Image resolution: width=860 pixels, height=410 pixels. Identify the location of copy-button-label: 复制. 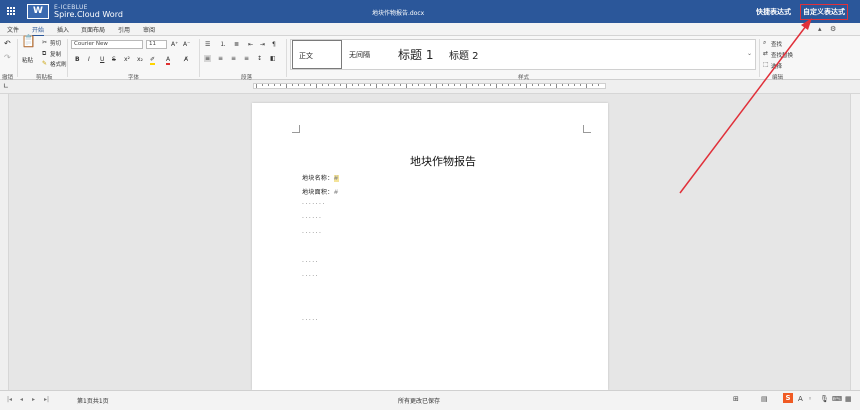
(55, 54).